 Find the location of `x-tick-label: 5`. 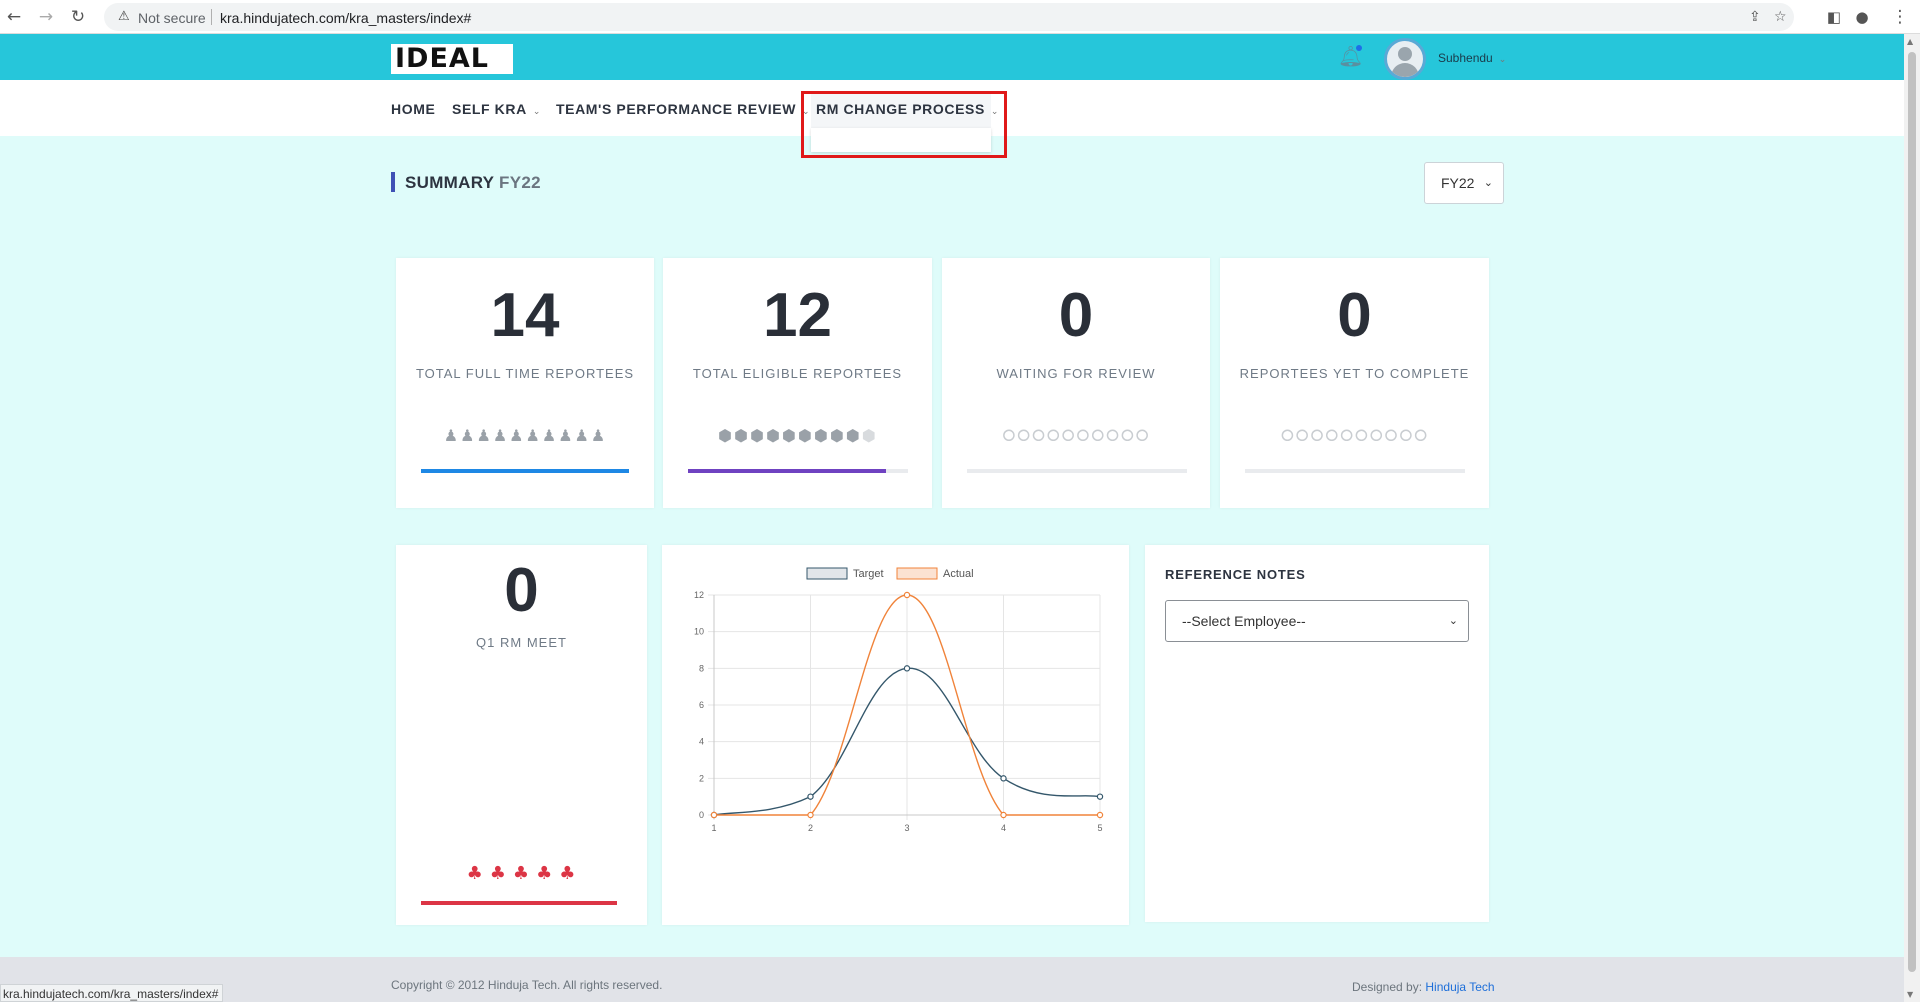

x-tick-label: 5 is located at coordinates (1099, 828).